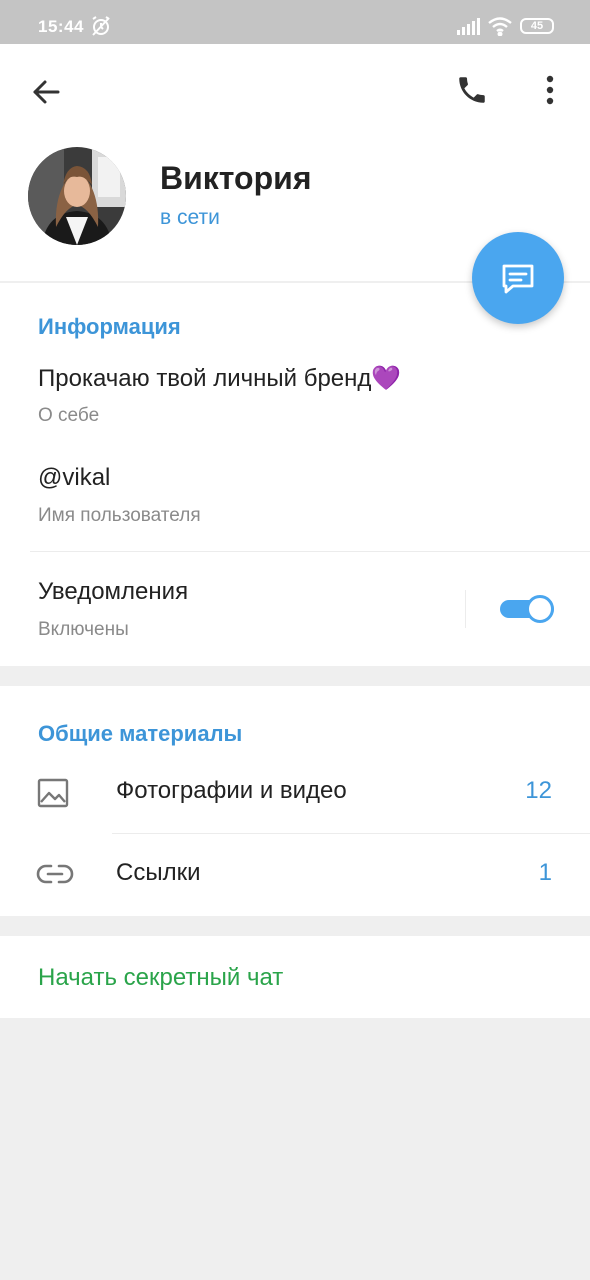 Image resolution: width=590 pixels, height=1280 pixels. I want to click on bio-text: Прокачаю твой личный бренд💜, so click(219, 378).